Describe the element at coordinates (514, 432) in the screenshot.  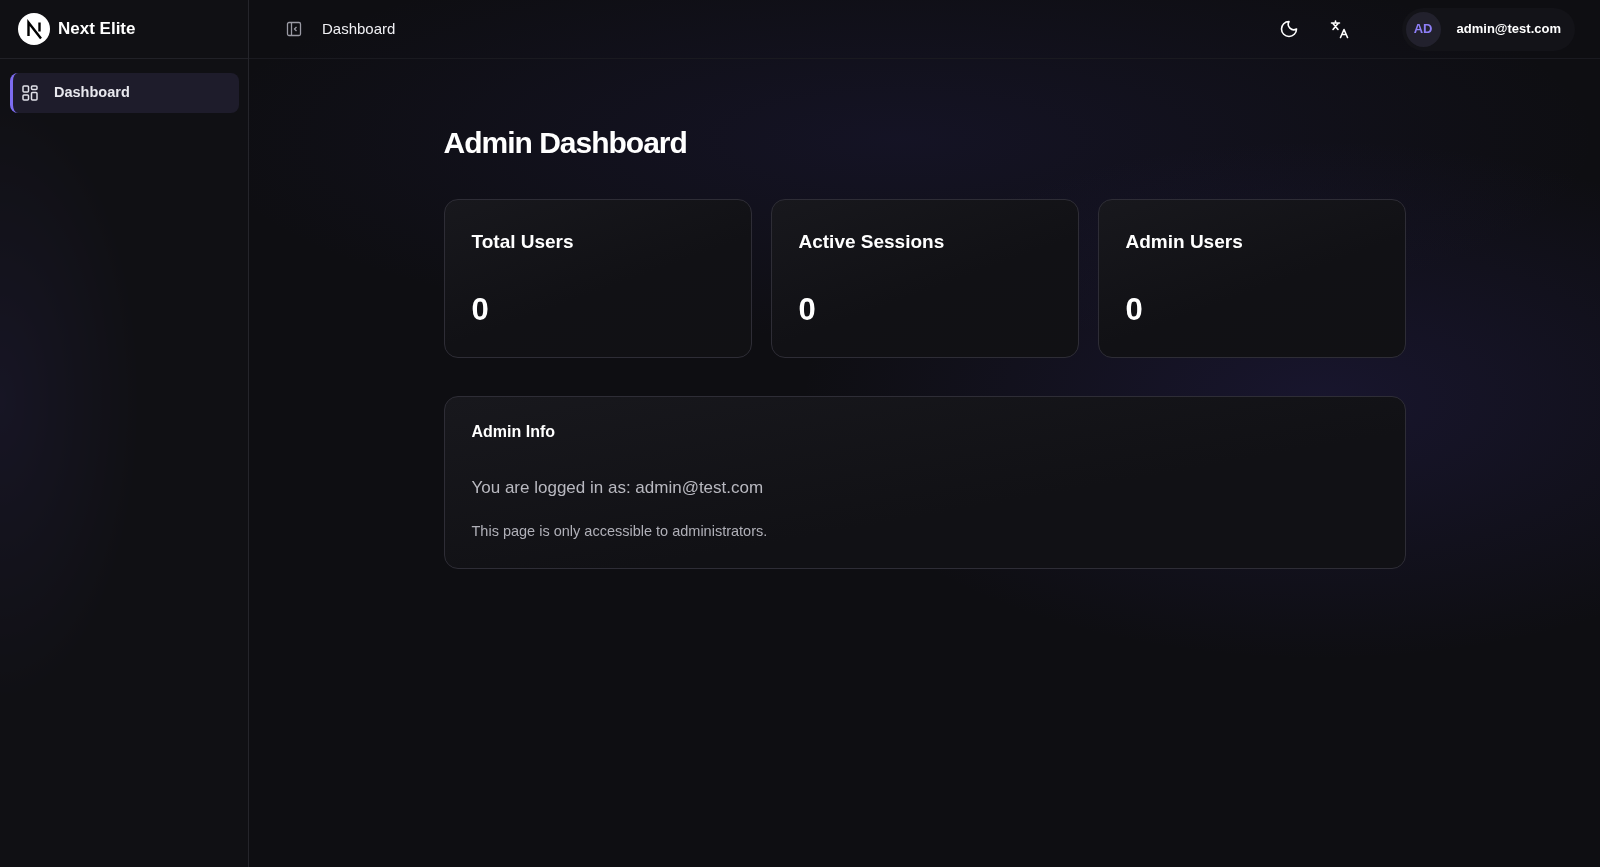
I see `info-title: Admin Info` at that location.